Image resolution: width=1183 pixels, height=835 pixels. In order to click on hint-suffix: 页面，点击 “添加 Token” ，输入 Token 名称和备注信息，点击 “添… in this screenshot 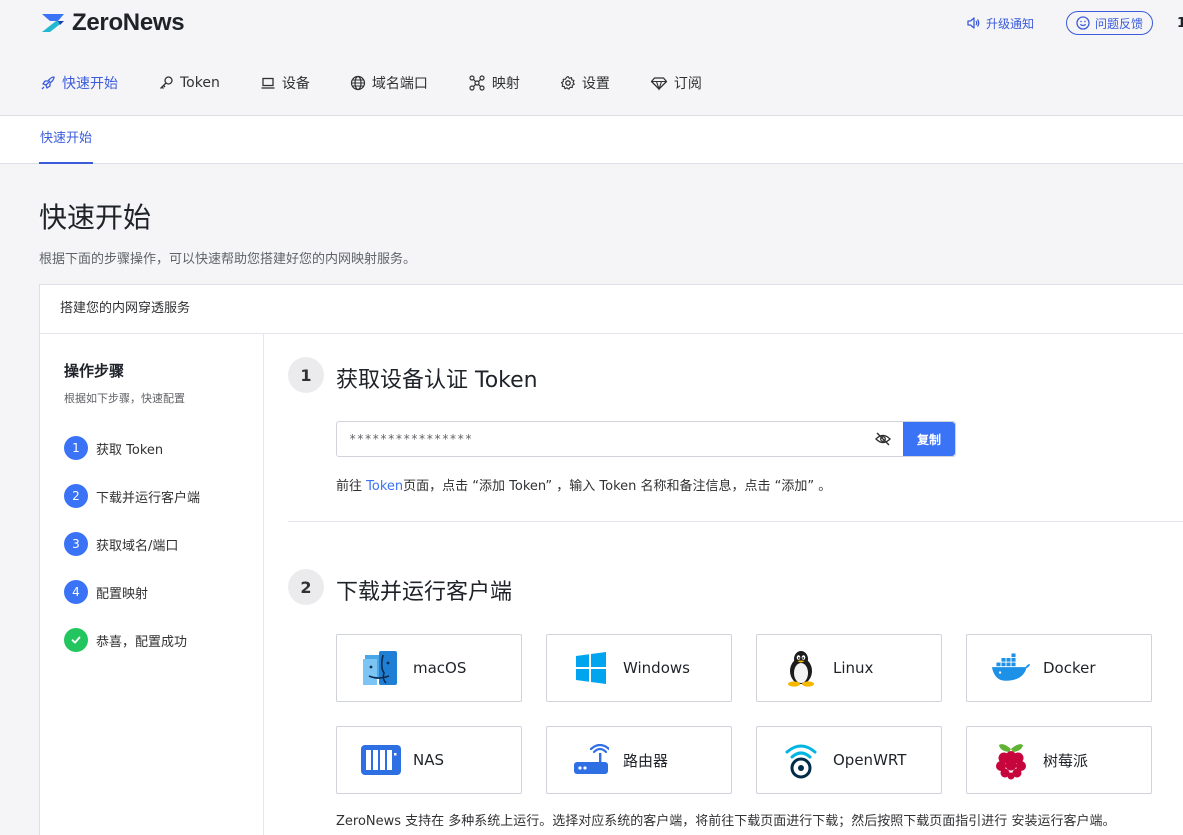, I will do `click(617, 486)`.